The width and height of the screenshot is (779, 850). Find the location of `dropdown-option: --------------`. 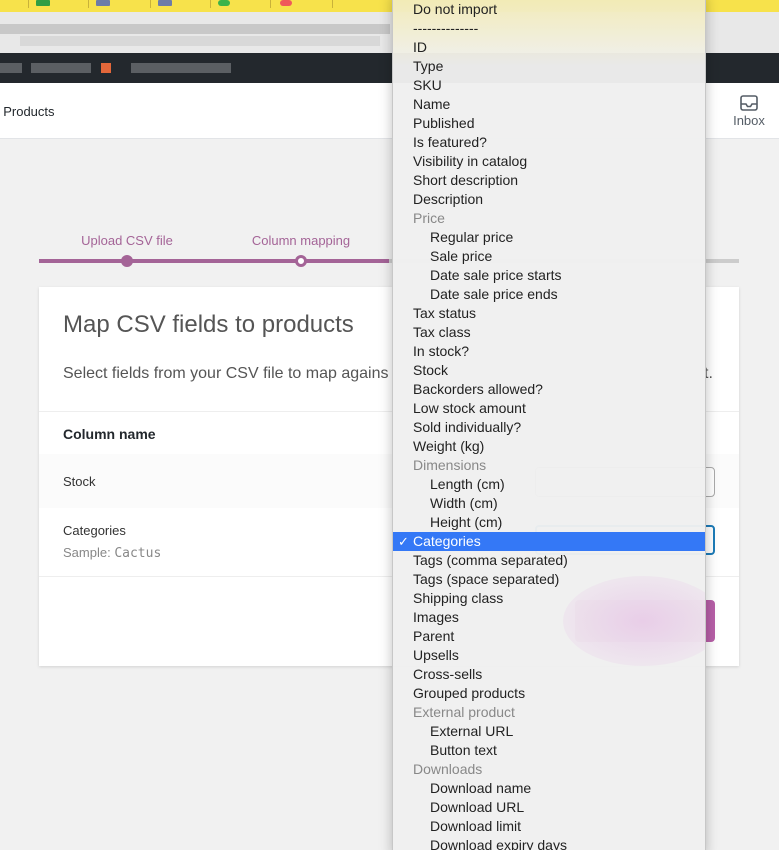

dropdown-option: -------------- is located at coordinates (549, 28).